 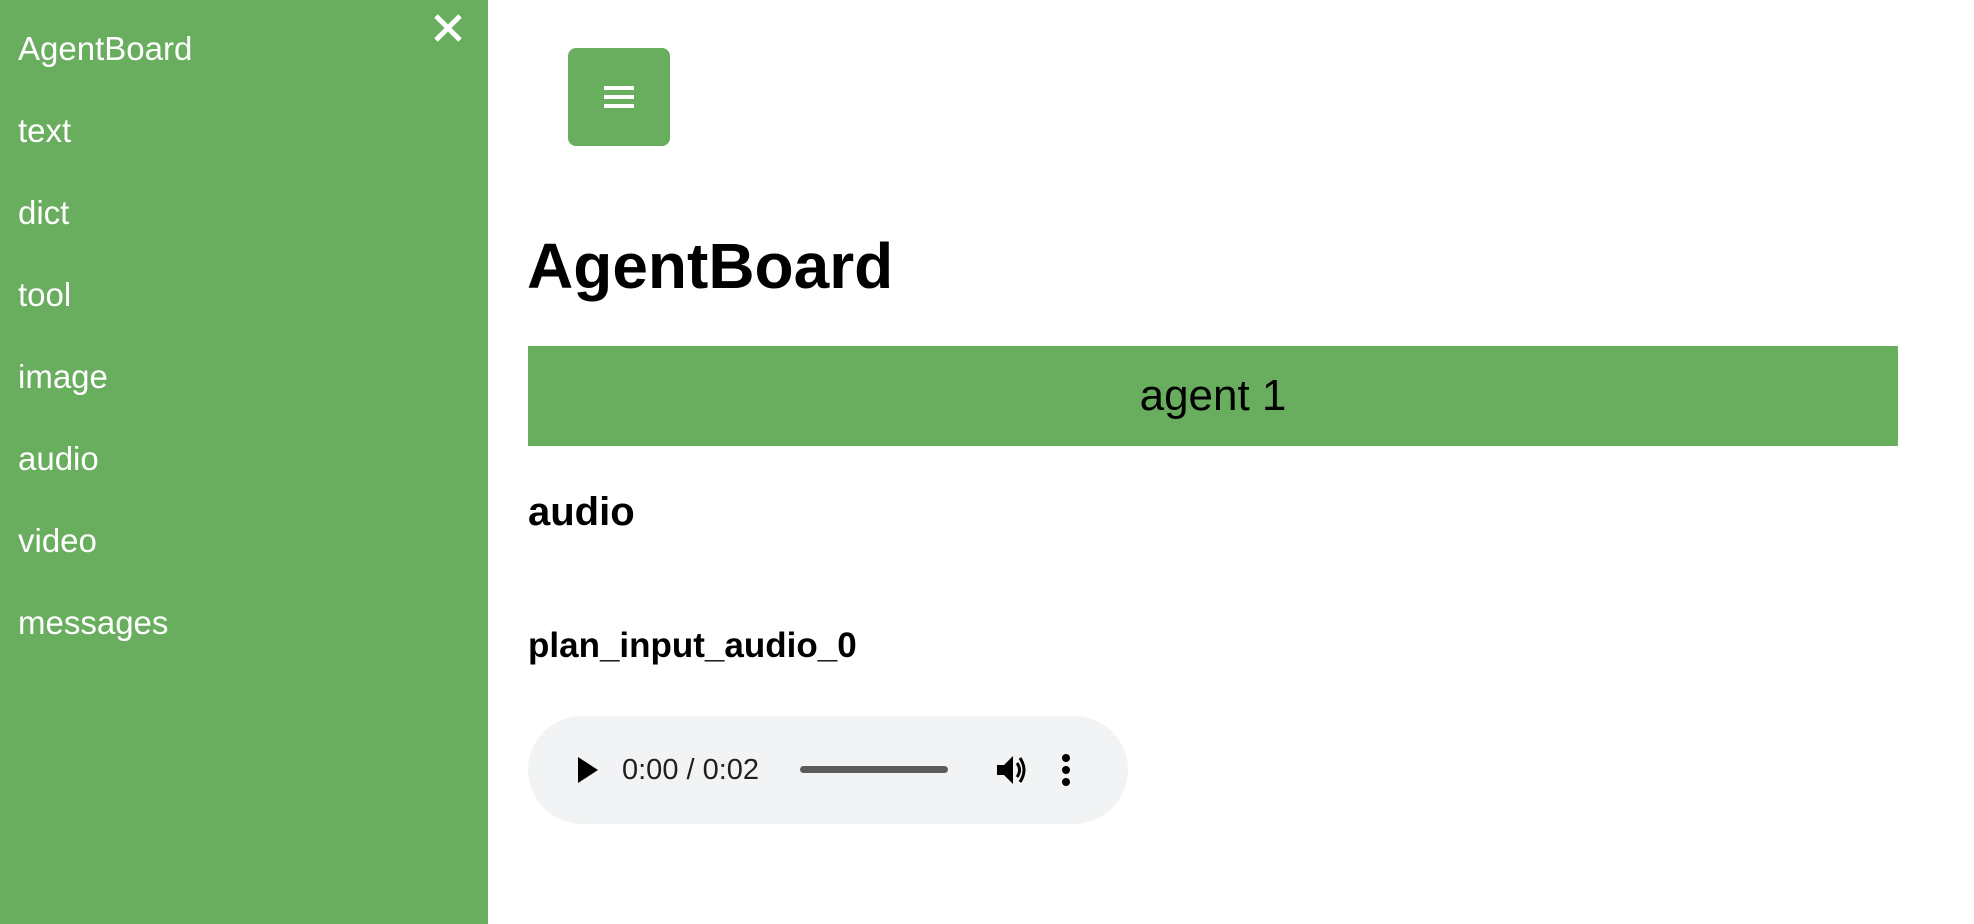 I want to click on agent-label: agent 1, so click(x=1213, y=395).